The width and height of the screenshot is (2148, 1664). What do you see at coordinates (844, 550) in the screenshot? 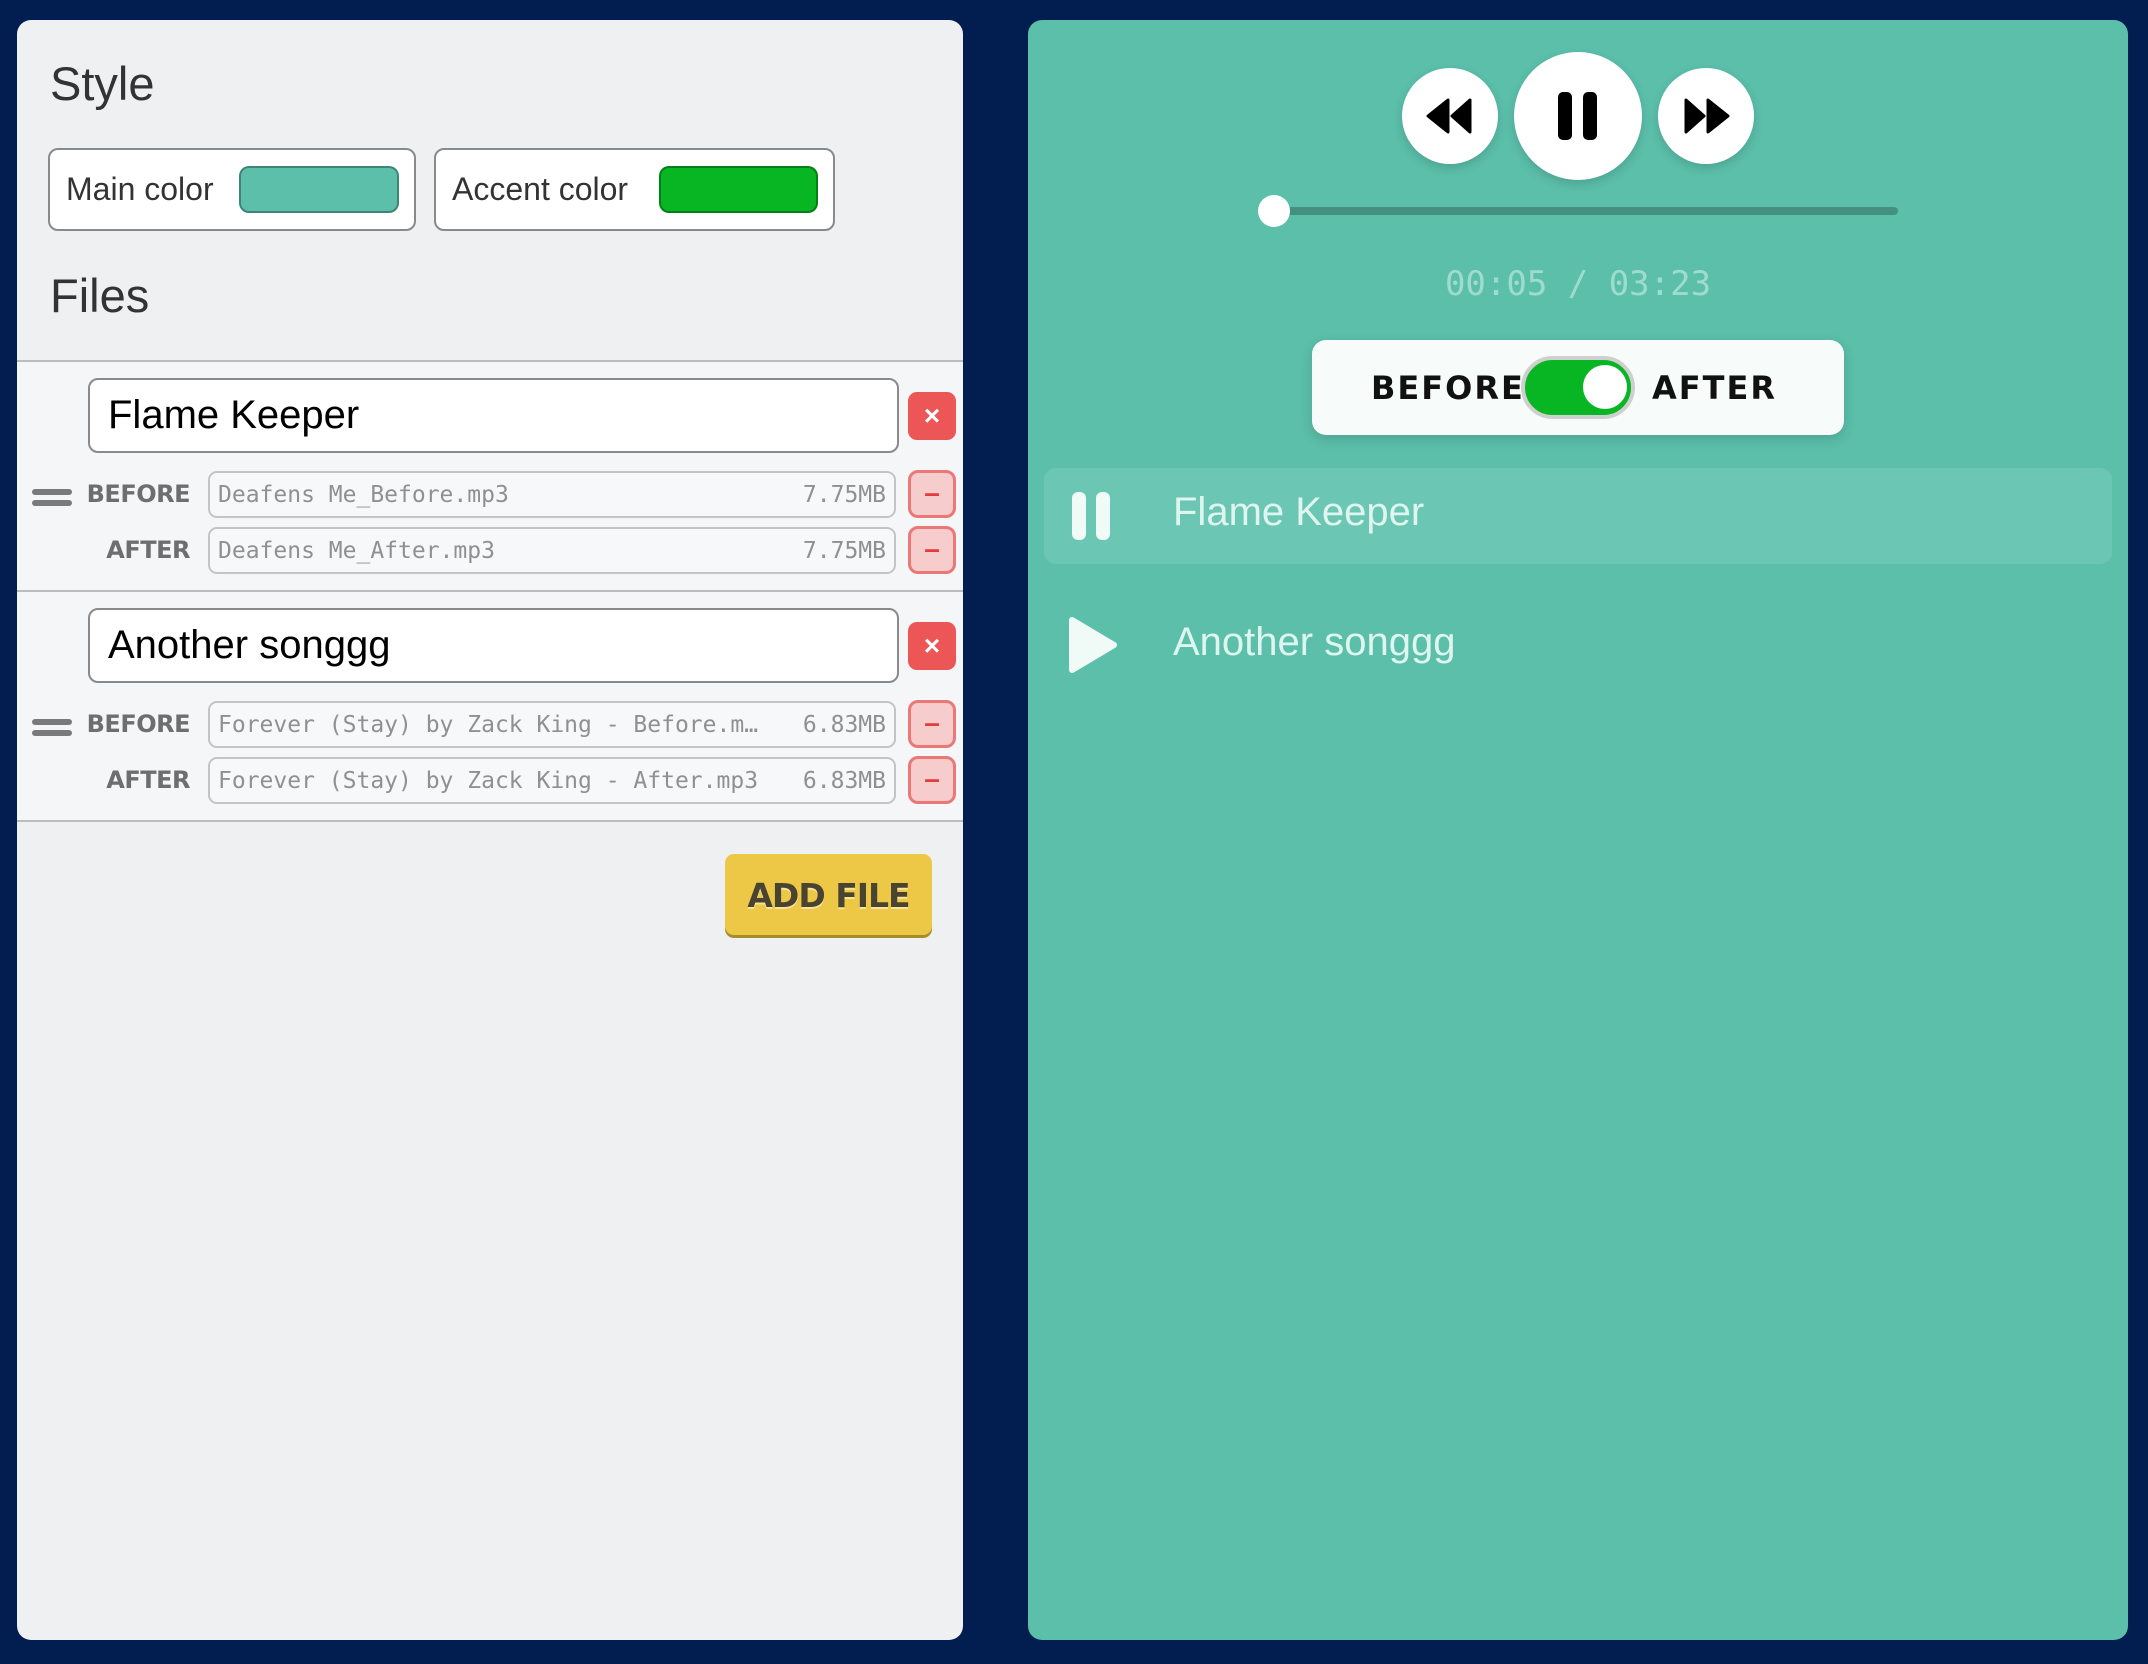
I see `after-file-size: 7.75MB` at bounding box center [844, 550].